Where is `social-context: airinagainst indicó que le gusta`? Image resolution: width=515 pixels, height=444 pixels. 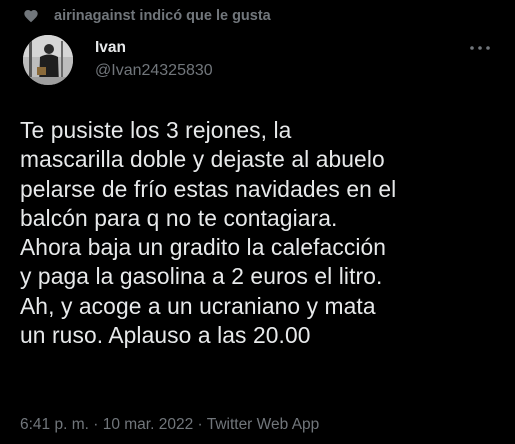 social-context: airinagainst indicó que le gusta is located at coordinates (147, 16).